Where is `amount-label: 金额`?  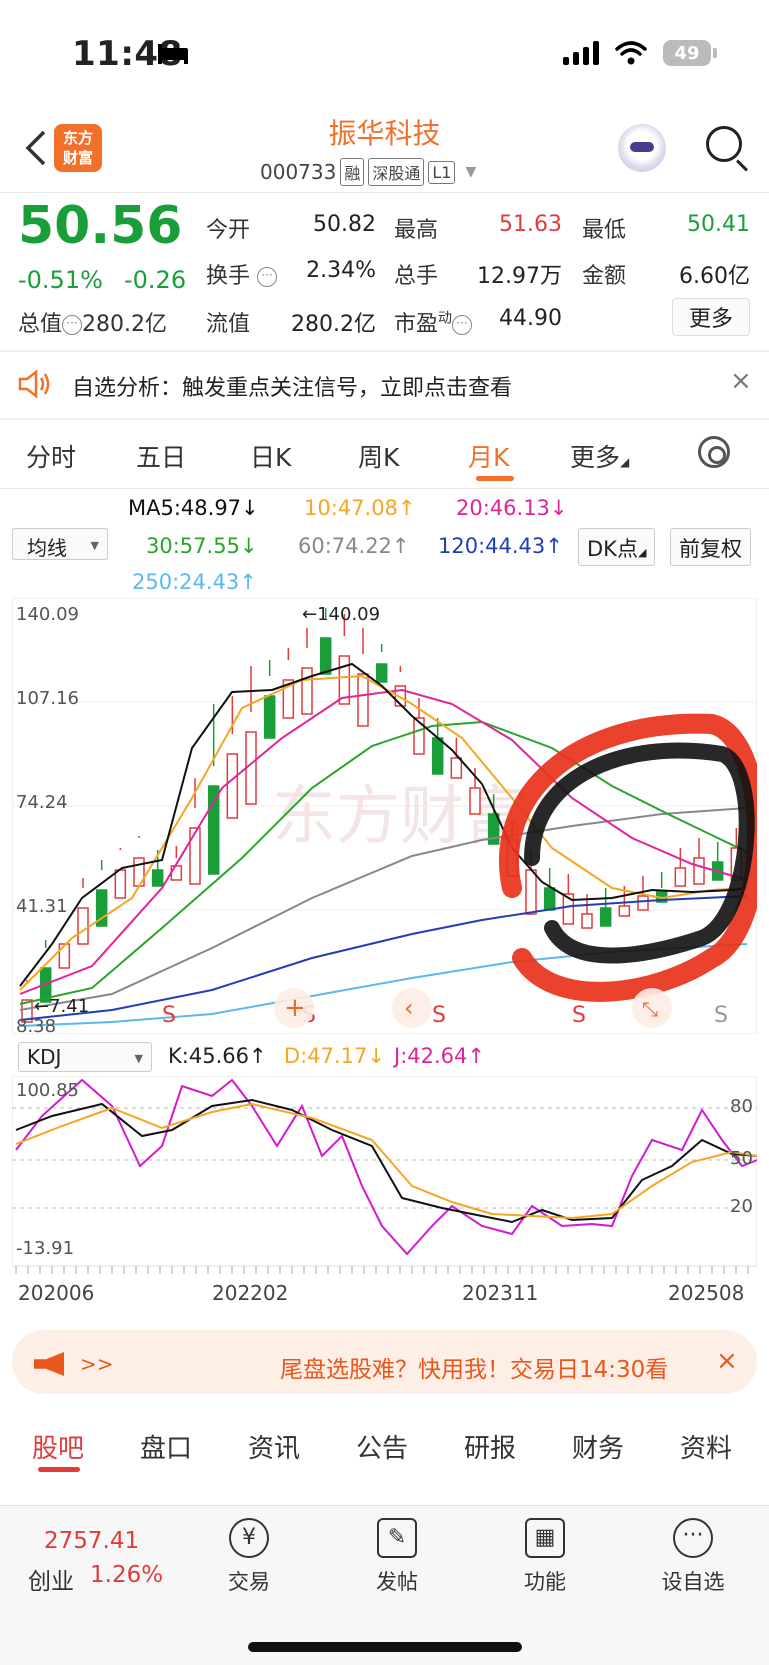
amount-label: 金额 is located at coordinates (604, 276).